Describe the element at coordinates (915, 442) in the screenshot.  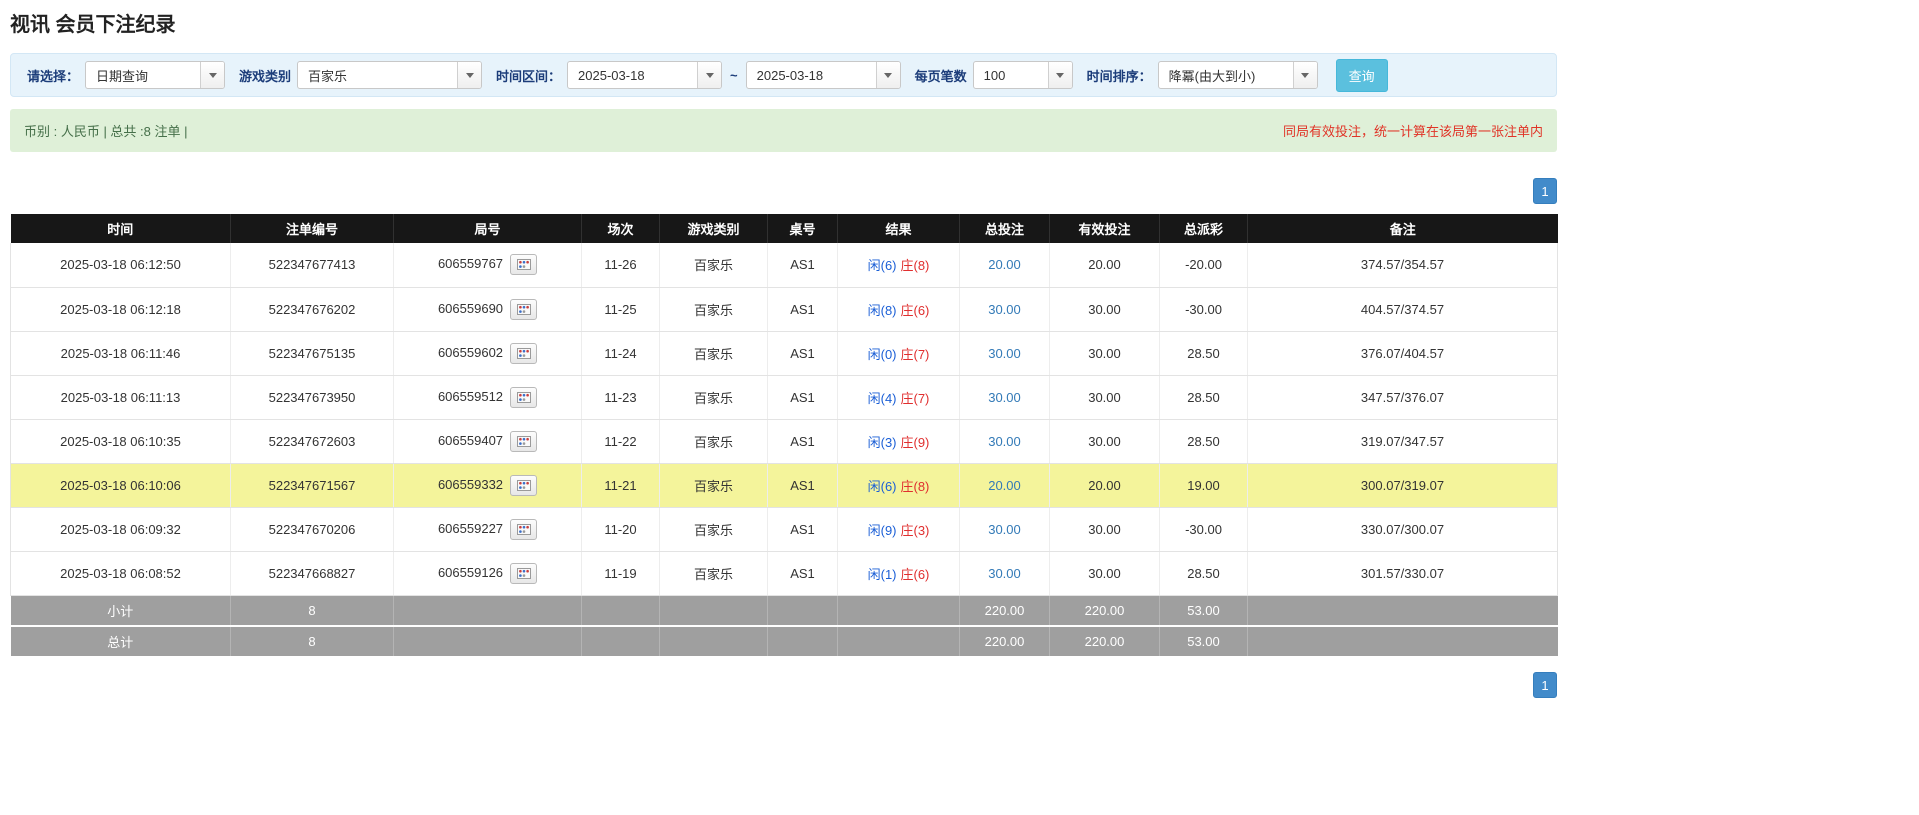
I see `result-banker: 庄(9)` at that location.